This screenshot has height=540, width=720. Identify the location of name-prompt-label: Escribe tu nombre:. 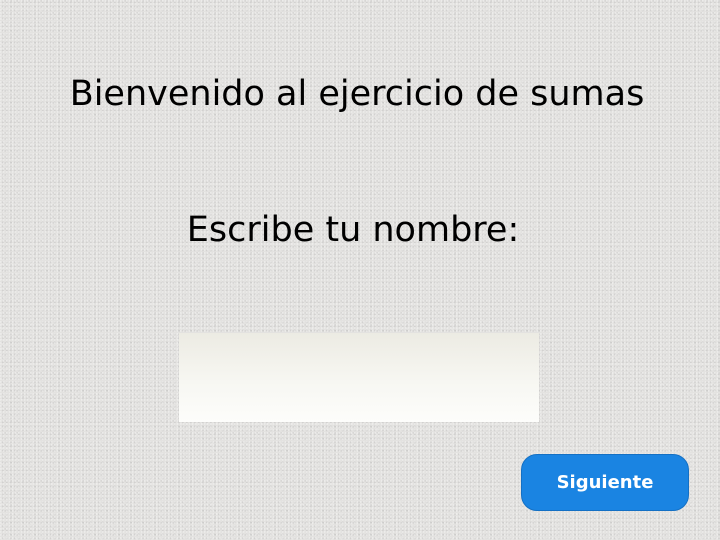
(353, 230).